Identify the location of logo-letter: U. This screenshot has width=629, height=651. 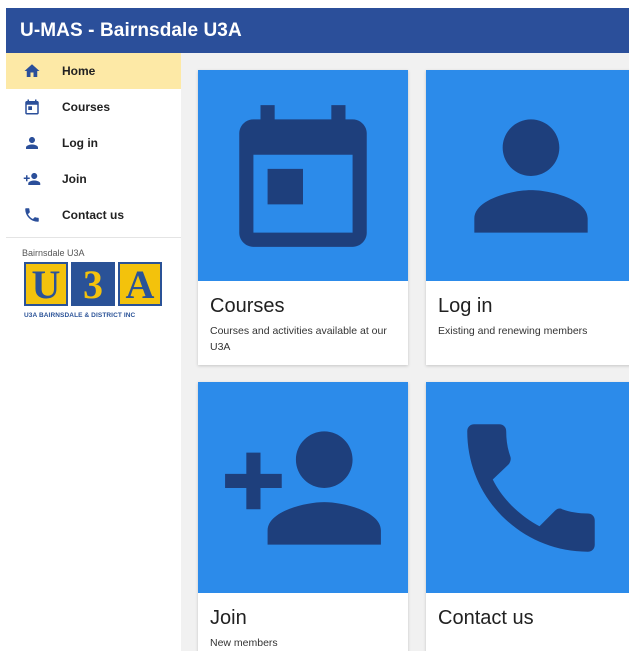
(46, 284).